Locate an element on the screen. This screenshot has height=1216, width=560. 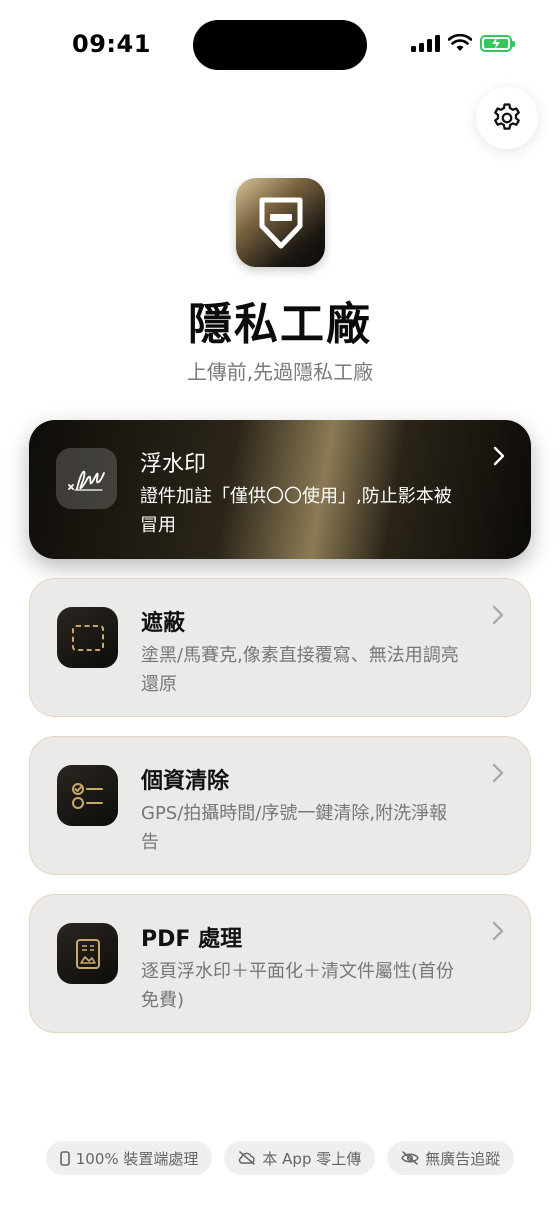
badge-no-upload: 本 App 零上傳 is located at coordinates (300, 1158).